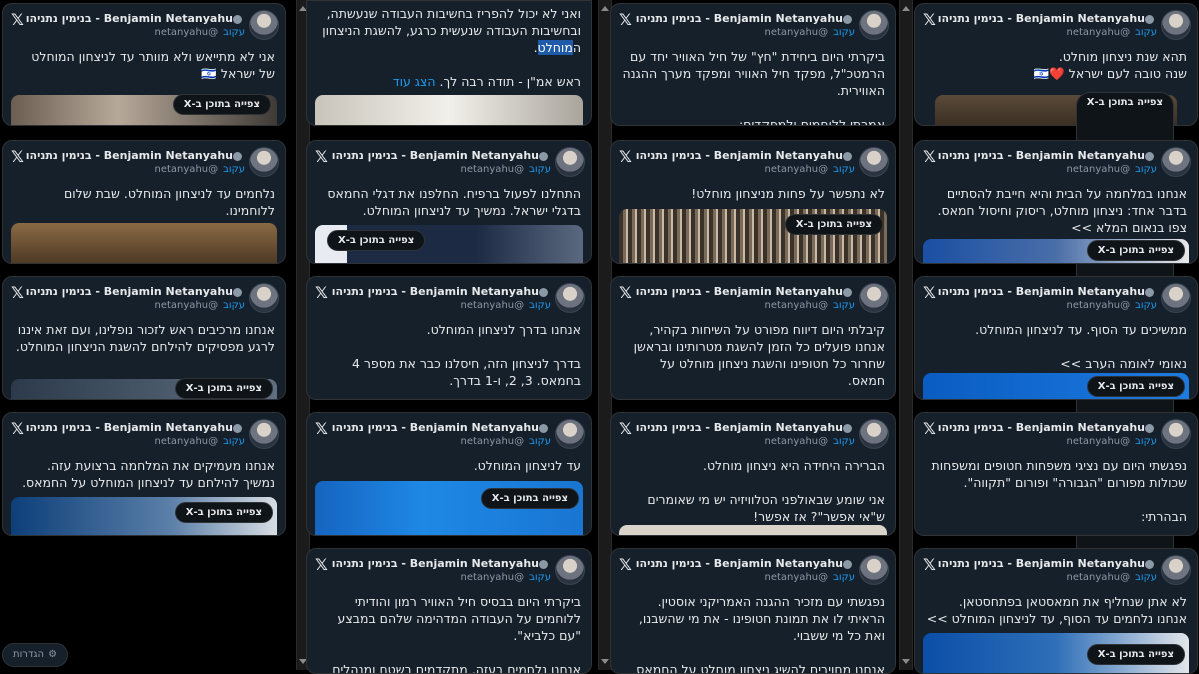 This screenshot has height=674, width=1199. I want to click on show-more-link: הצג עוד, so click(414, 81).